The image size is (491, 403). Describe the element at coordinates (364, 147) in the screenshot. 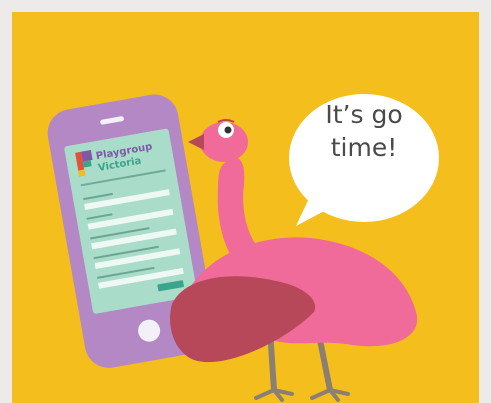

I see `speech-line-2: time!` at that location.